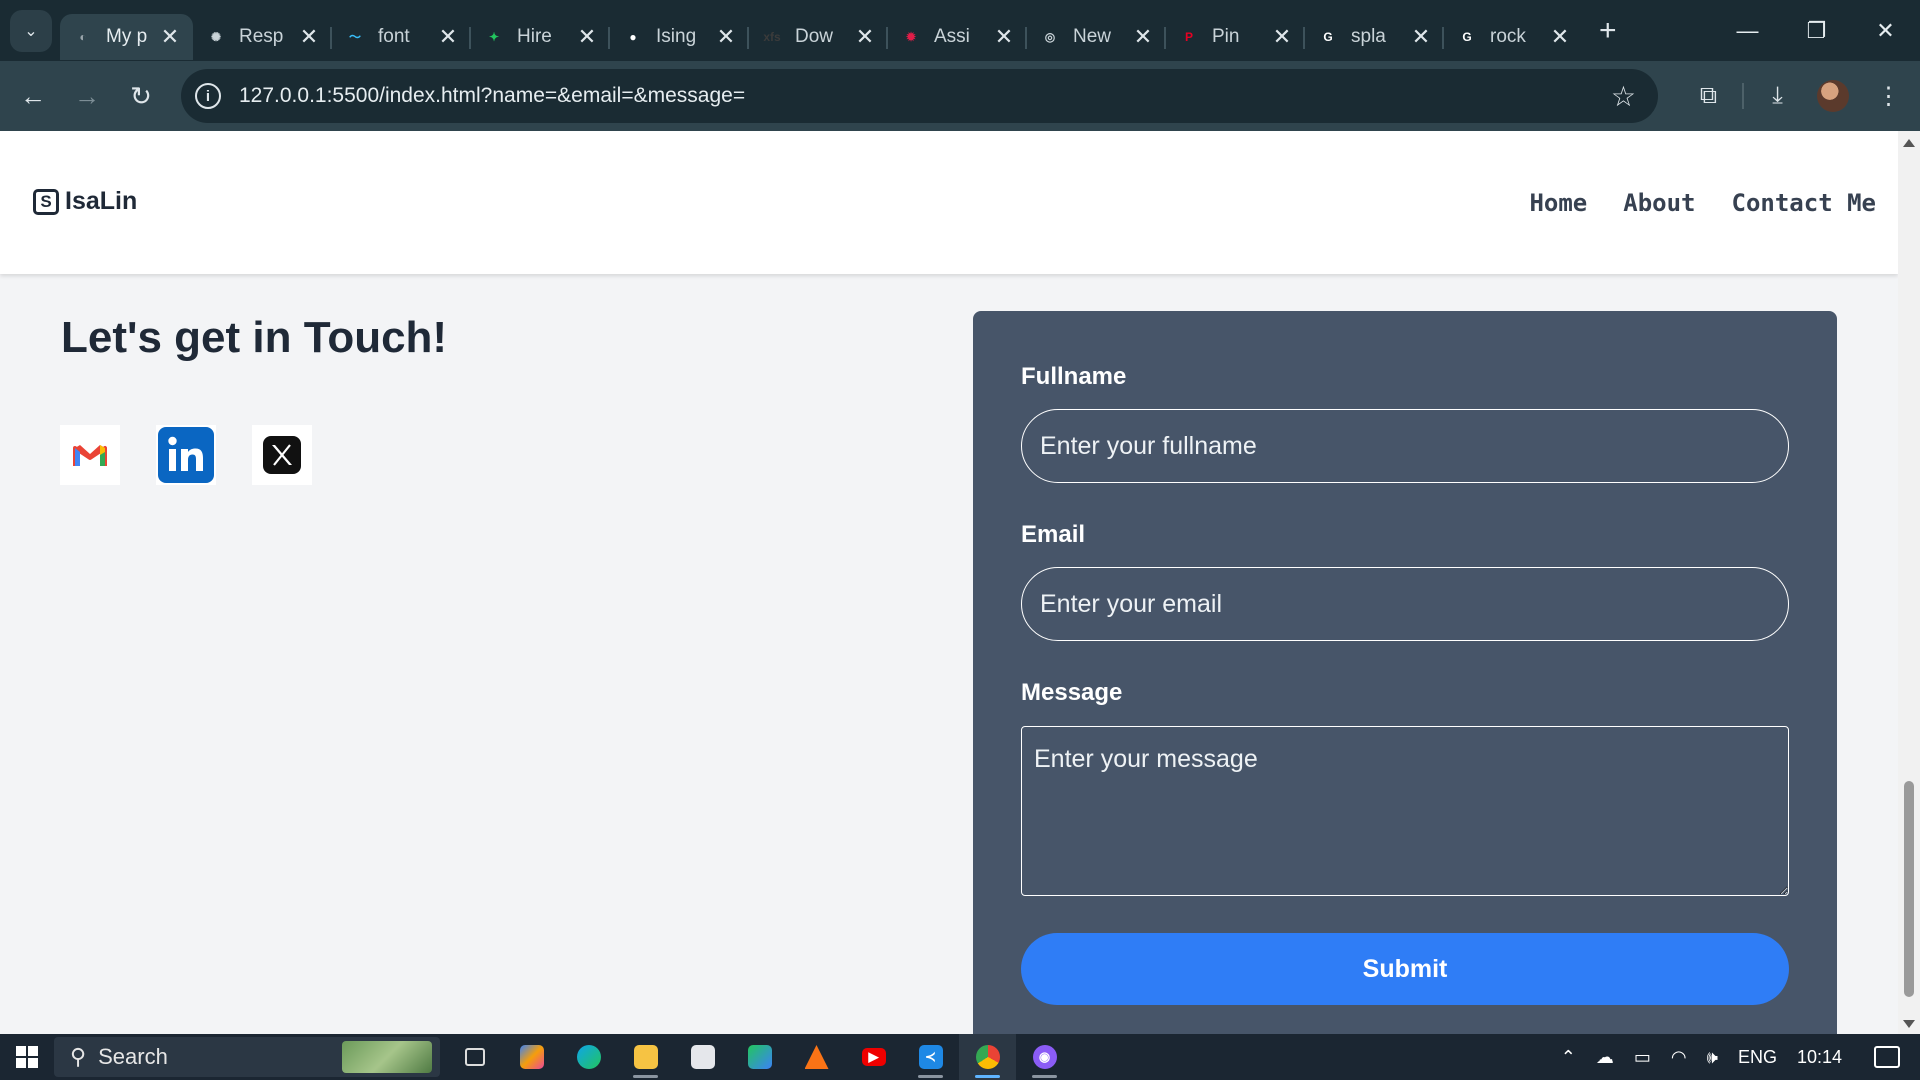  What do you see at coordinates (1909, 1024) in the screenshot?
I see `scroll-down-icon` at bounding box center [1909, 1024].